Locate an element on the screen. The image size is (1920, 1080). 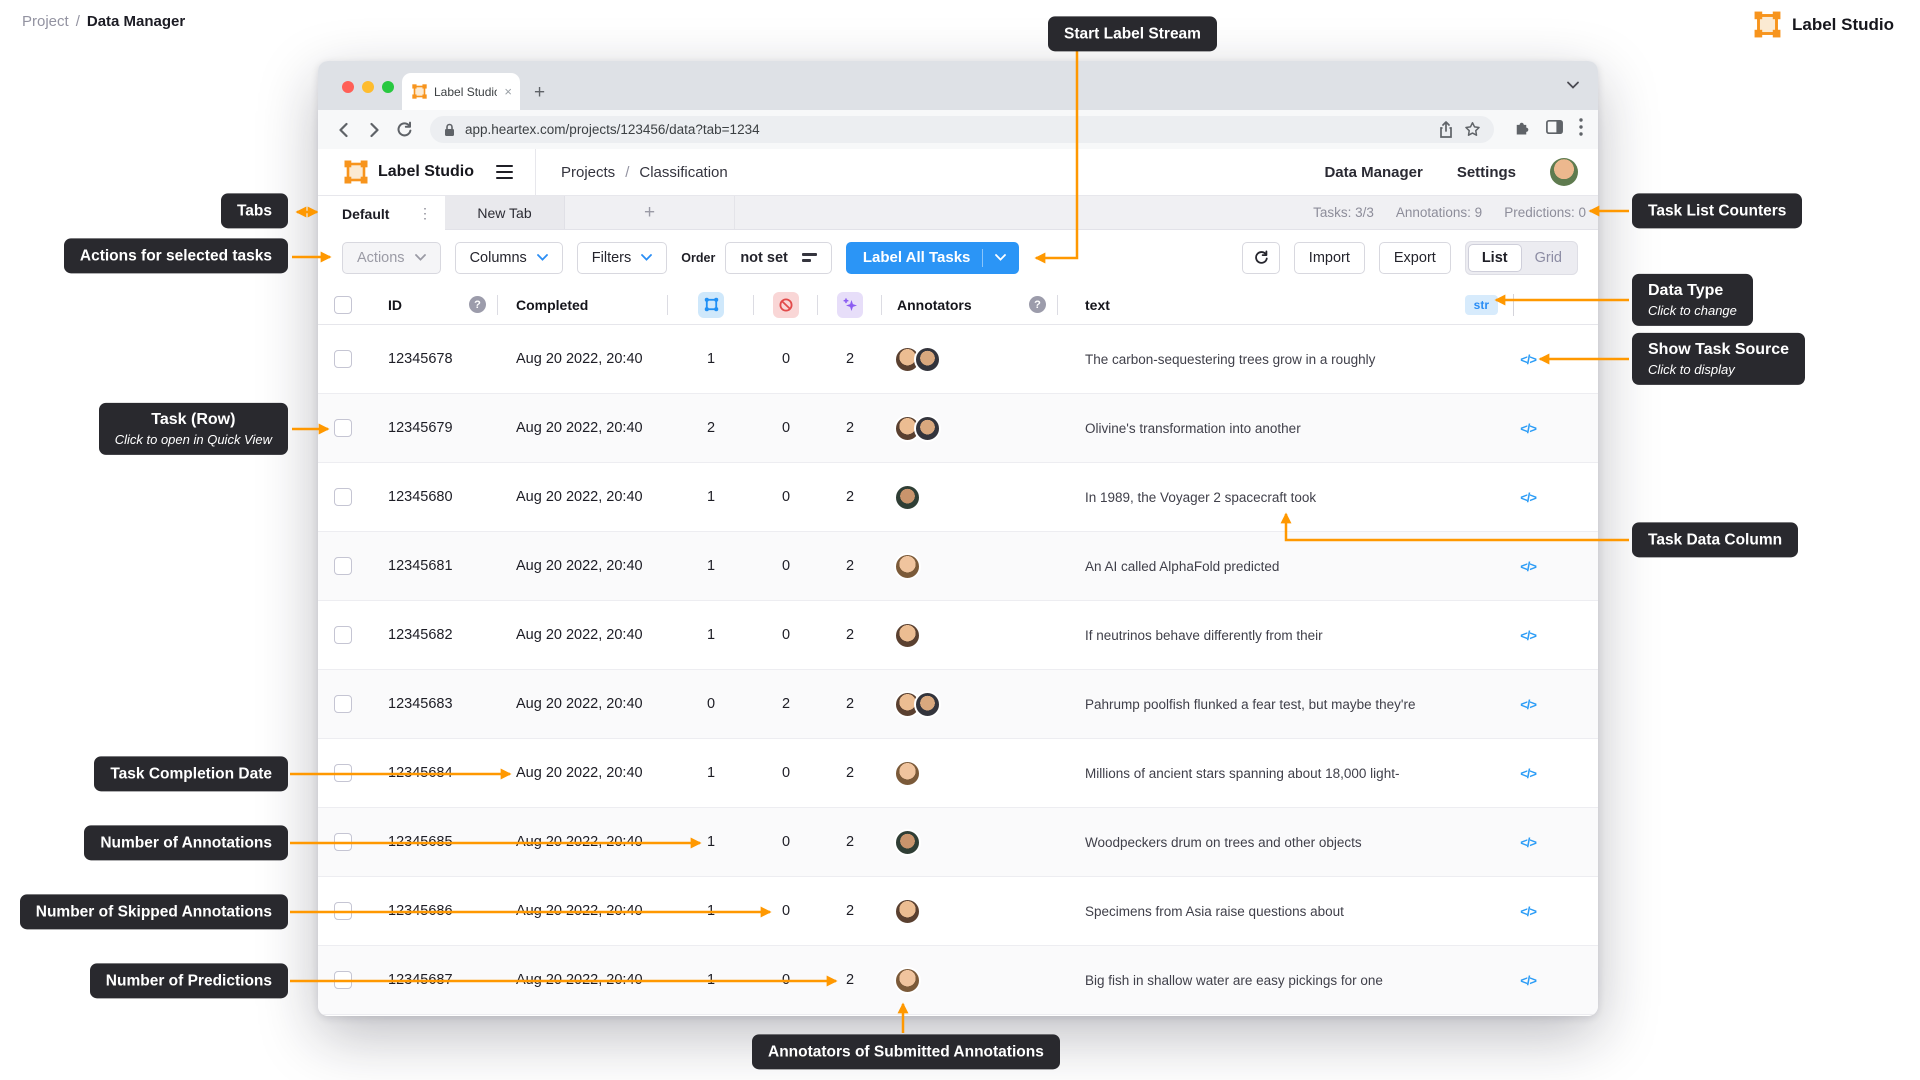
tab-search-chevron-icon is located at coordinates (1573, 85).